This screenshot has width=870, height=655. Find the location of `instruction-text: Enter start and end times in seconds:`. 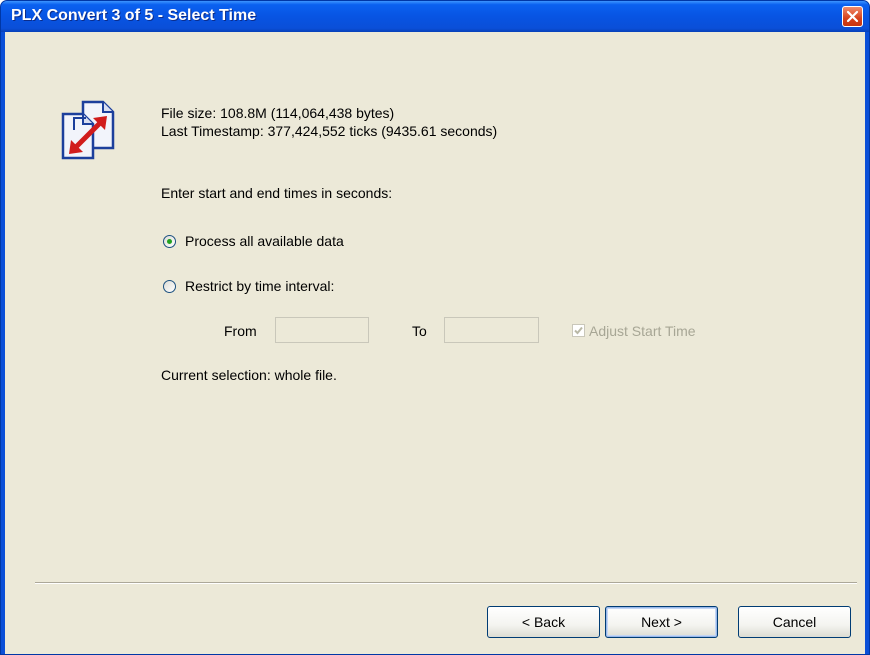

instruction-text: Enter start and end times in seconds: is located at coordinates (277, 193).